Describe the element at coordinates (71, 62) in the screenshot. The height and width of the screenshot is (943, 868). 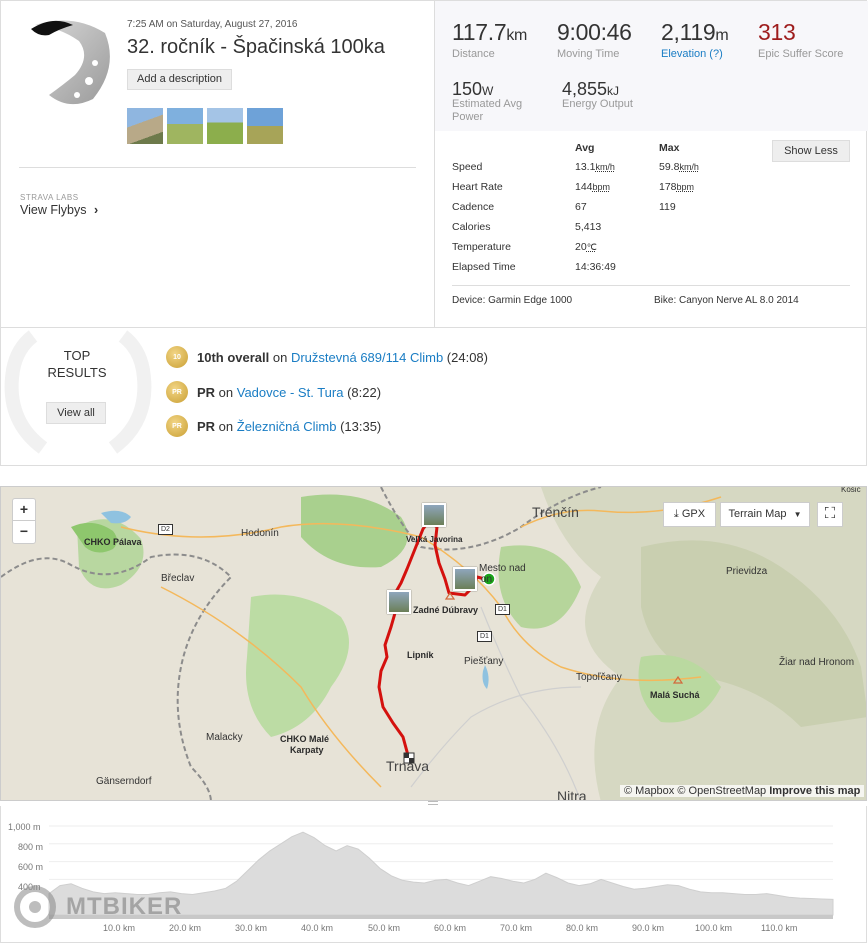
I see `avatar` at that location.